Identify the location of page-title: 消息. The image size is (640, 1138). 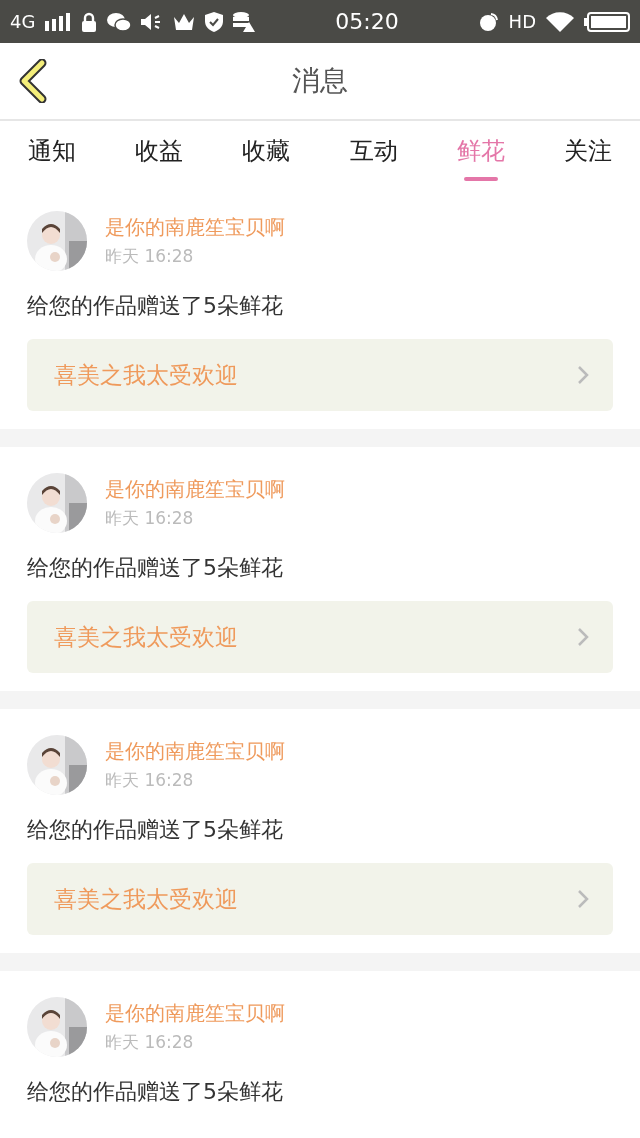
(320, 81).